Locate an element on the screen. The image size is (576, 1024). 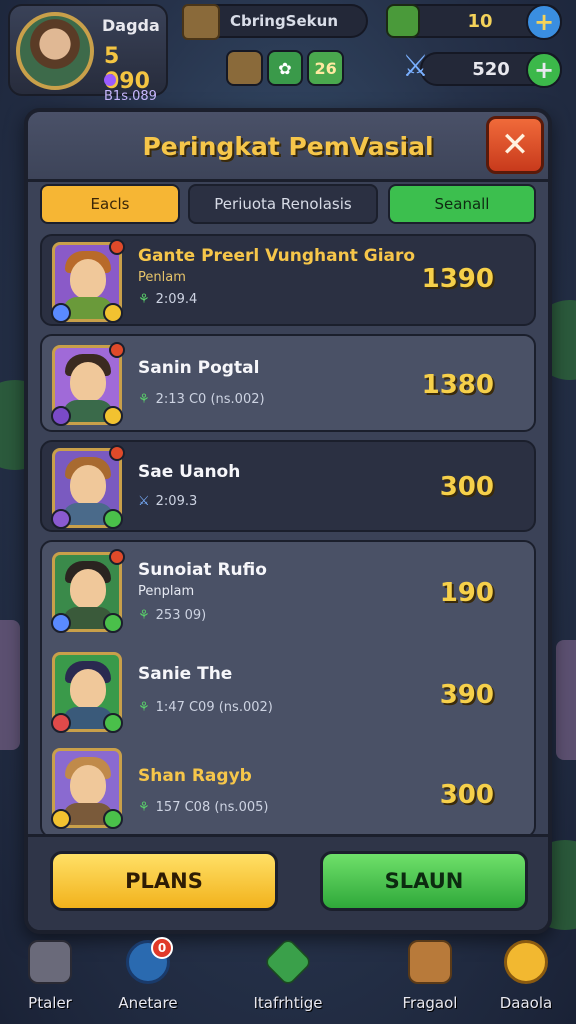
player-time-value: 2:13 C0 (ns.002) is located at coordinates (210, 399).